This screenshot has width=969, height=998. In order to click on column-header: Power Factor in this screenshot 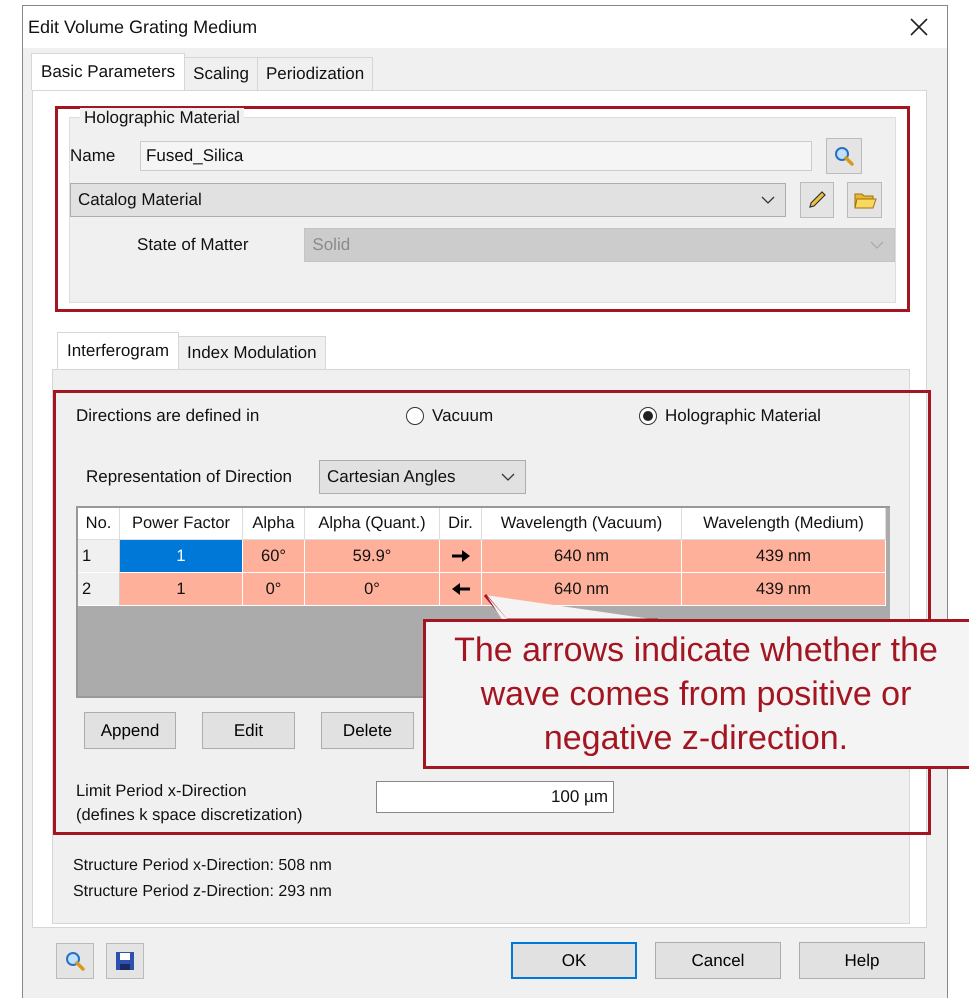, I will do `click(181, 524)`.